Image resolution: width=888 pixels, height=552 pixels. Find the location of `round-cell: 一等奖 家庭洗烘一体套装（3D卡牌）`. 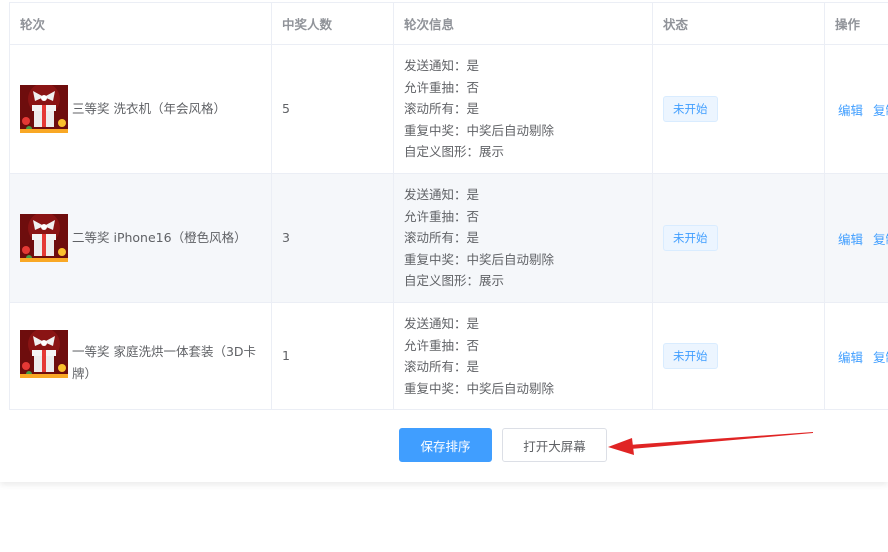

round-cell: 一等奖 家庭洗烘一体套装（3D卡牌） is located at coordinates (145, 356).